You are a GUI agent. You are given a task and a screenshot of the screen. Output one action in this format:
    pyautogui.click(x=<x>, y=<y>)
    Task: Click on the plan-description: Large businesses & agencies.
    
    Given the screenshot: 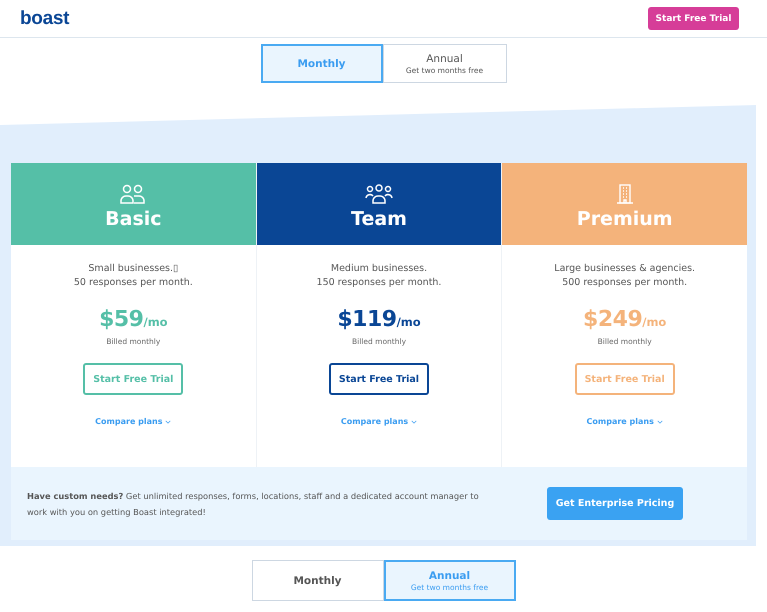 What is the action you would take?
    pyautogui.click(x=625, y=268)
    